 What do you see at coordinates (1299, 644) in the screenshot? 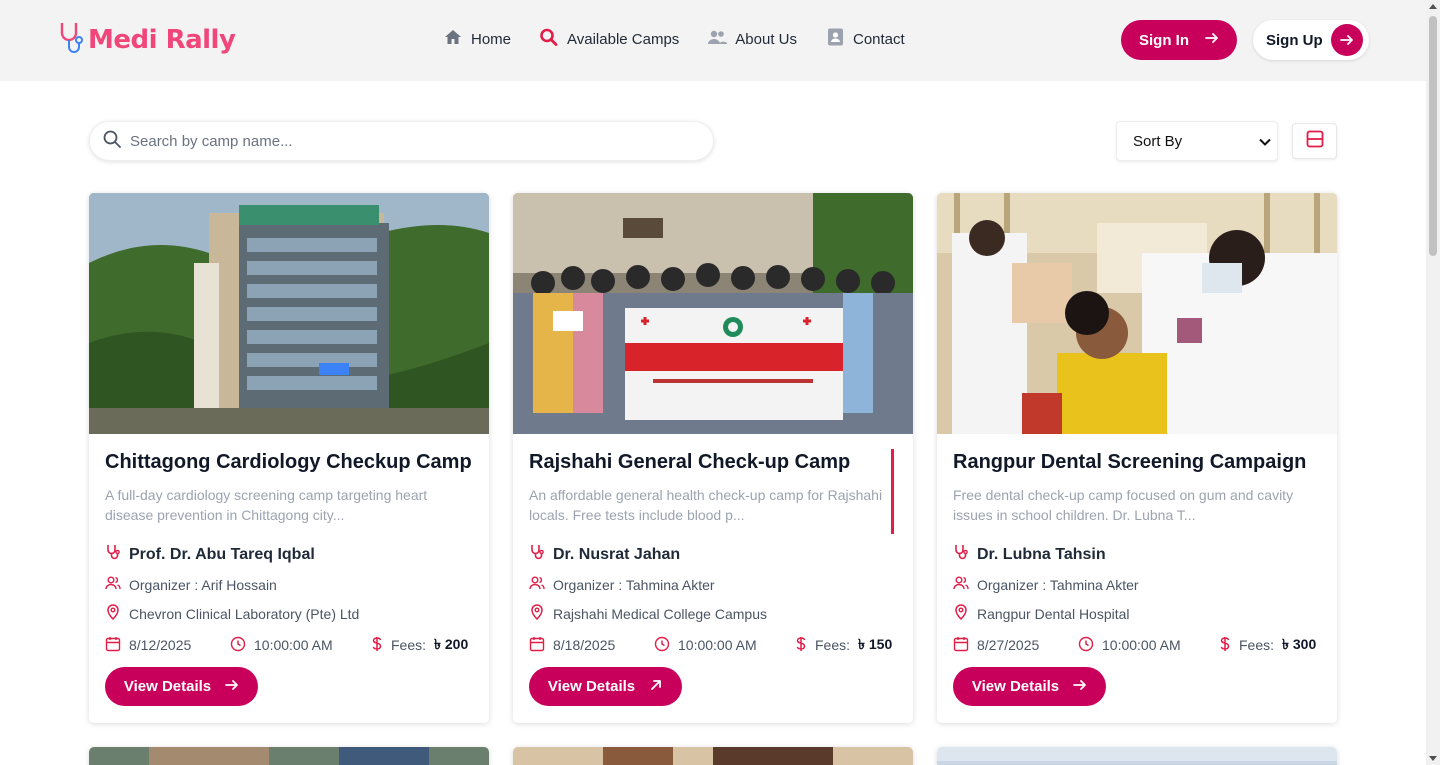
I see `fees-value: ৳ 300` at bounding box center [1299, 644].